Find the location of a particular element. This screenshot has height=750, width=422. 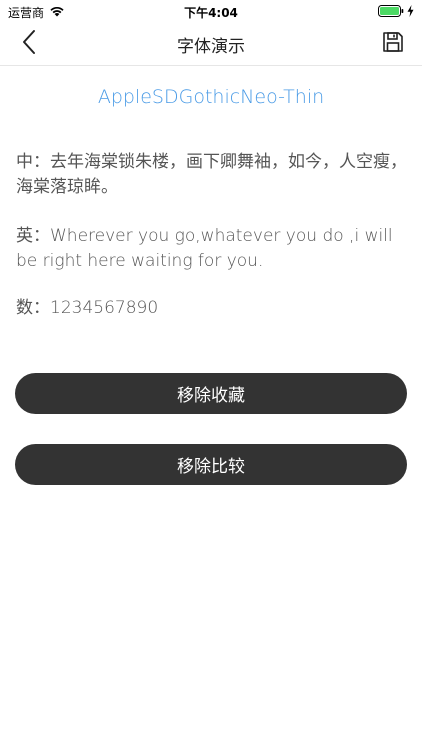

remove-favorite-button: 移除收藏 is located at coordinates (211, 393).